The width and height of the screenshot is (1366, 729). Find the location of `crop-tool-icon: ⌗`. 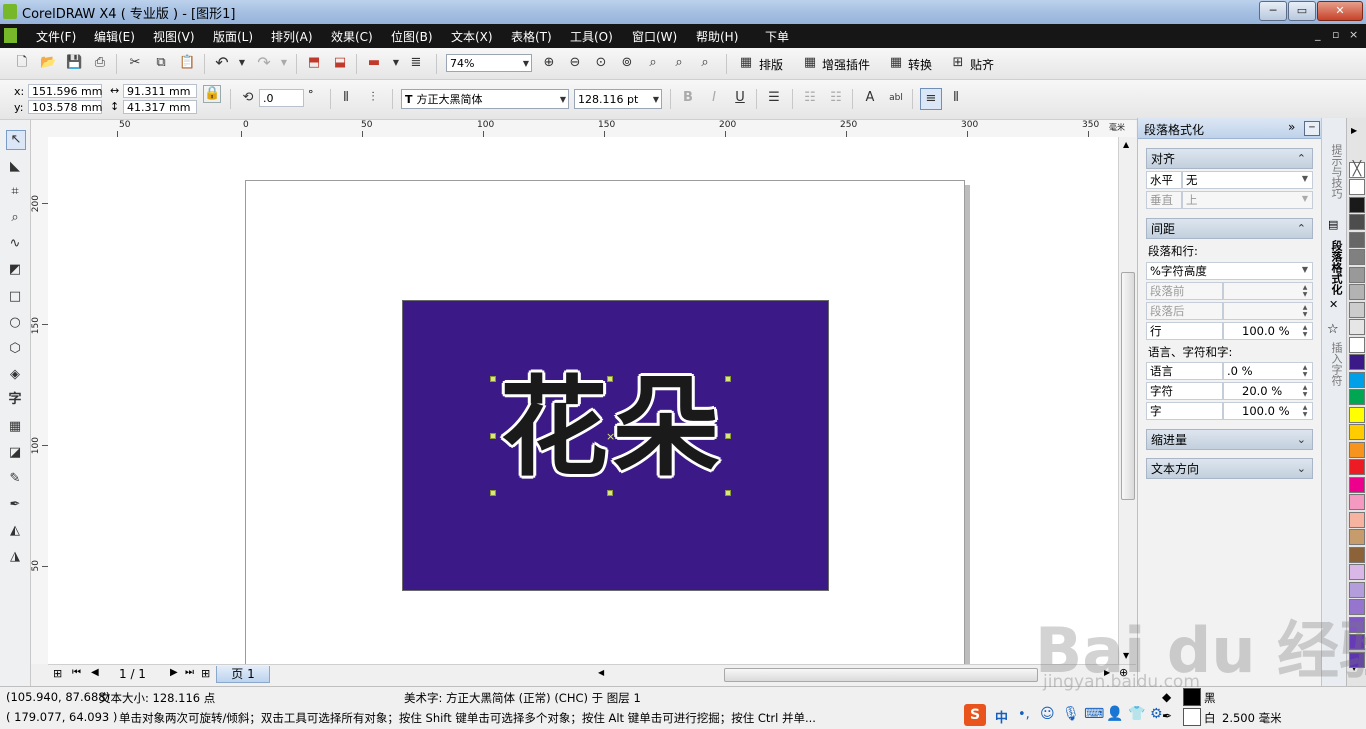

crop-tool-icon: ⌗ is located at coordinates (15, 192).